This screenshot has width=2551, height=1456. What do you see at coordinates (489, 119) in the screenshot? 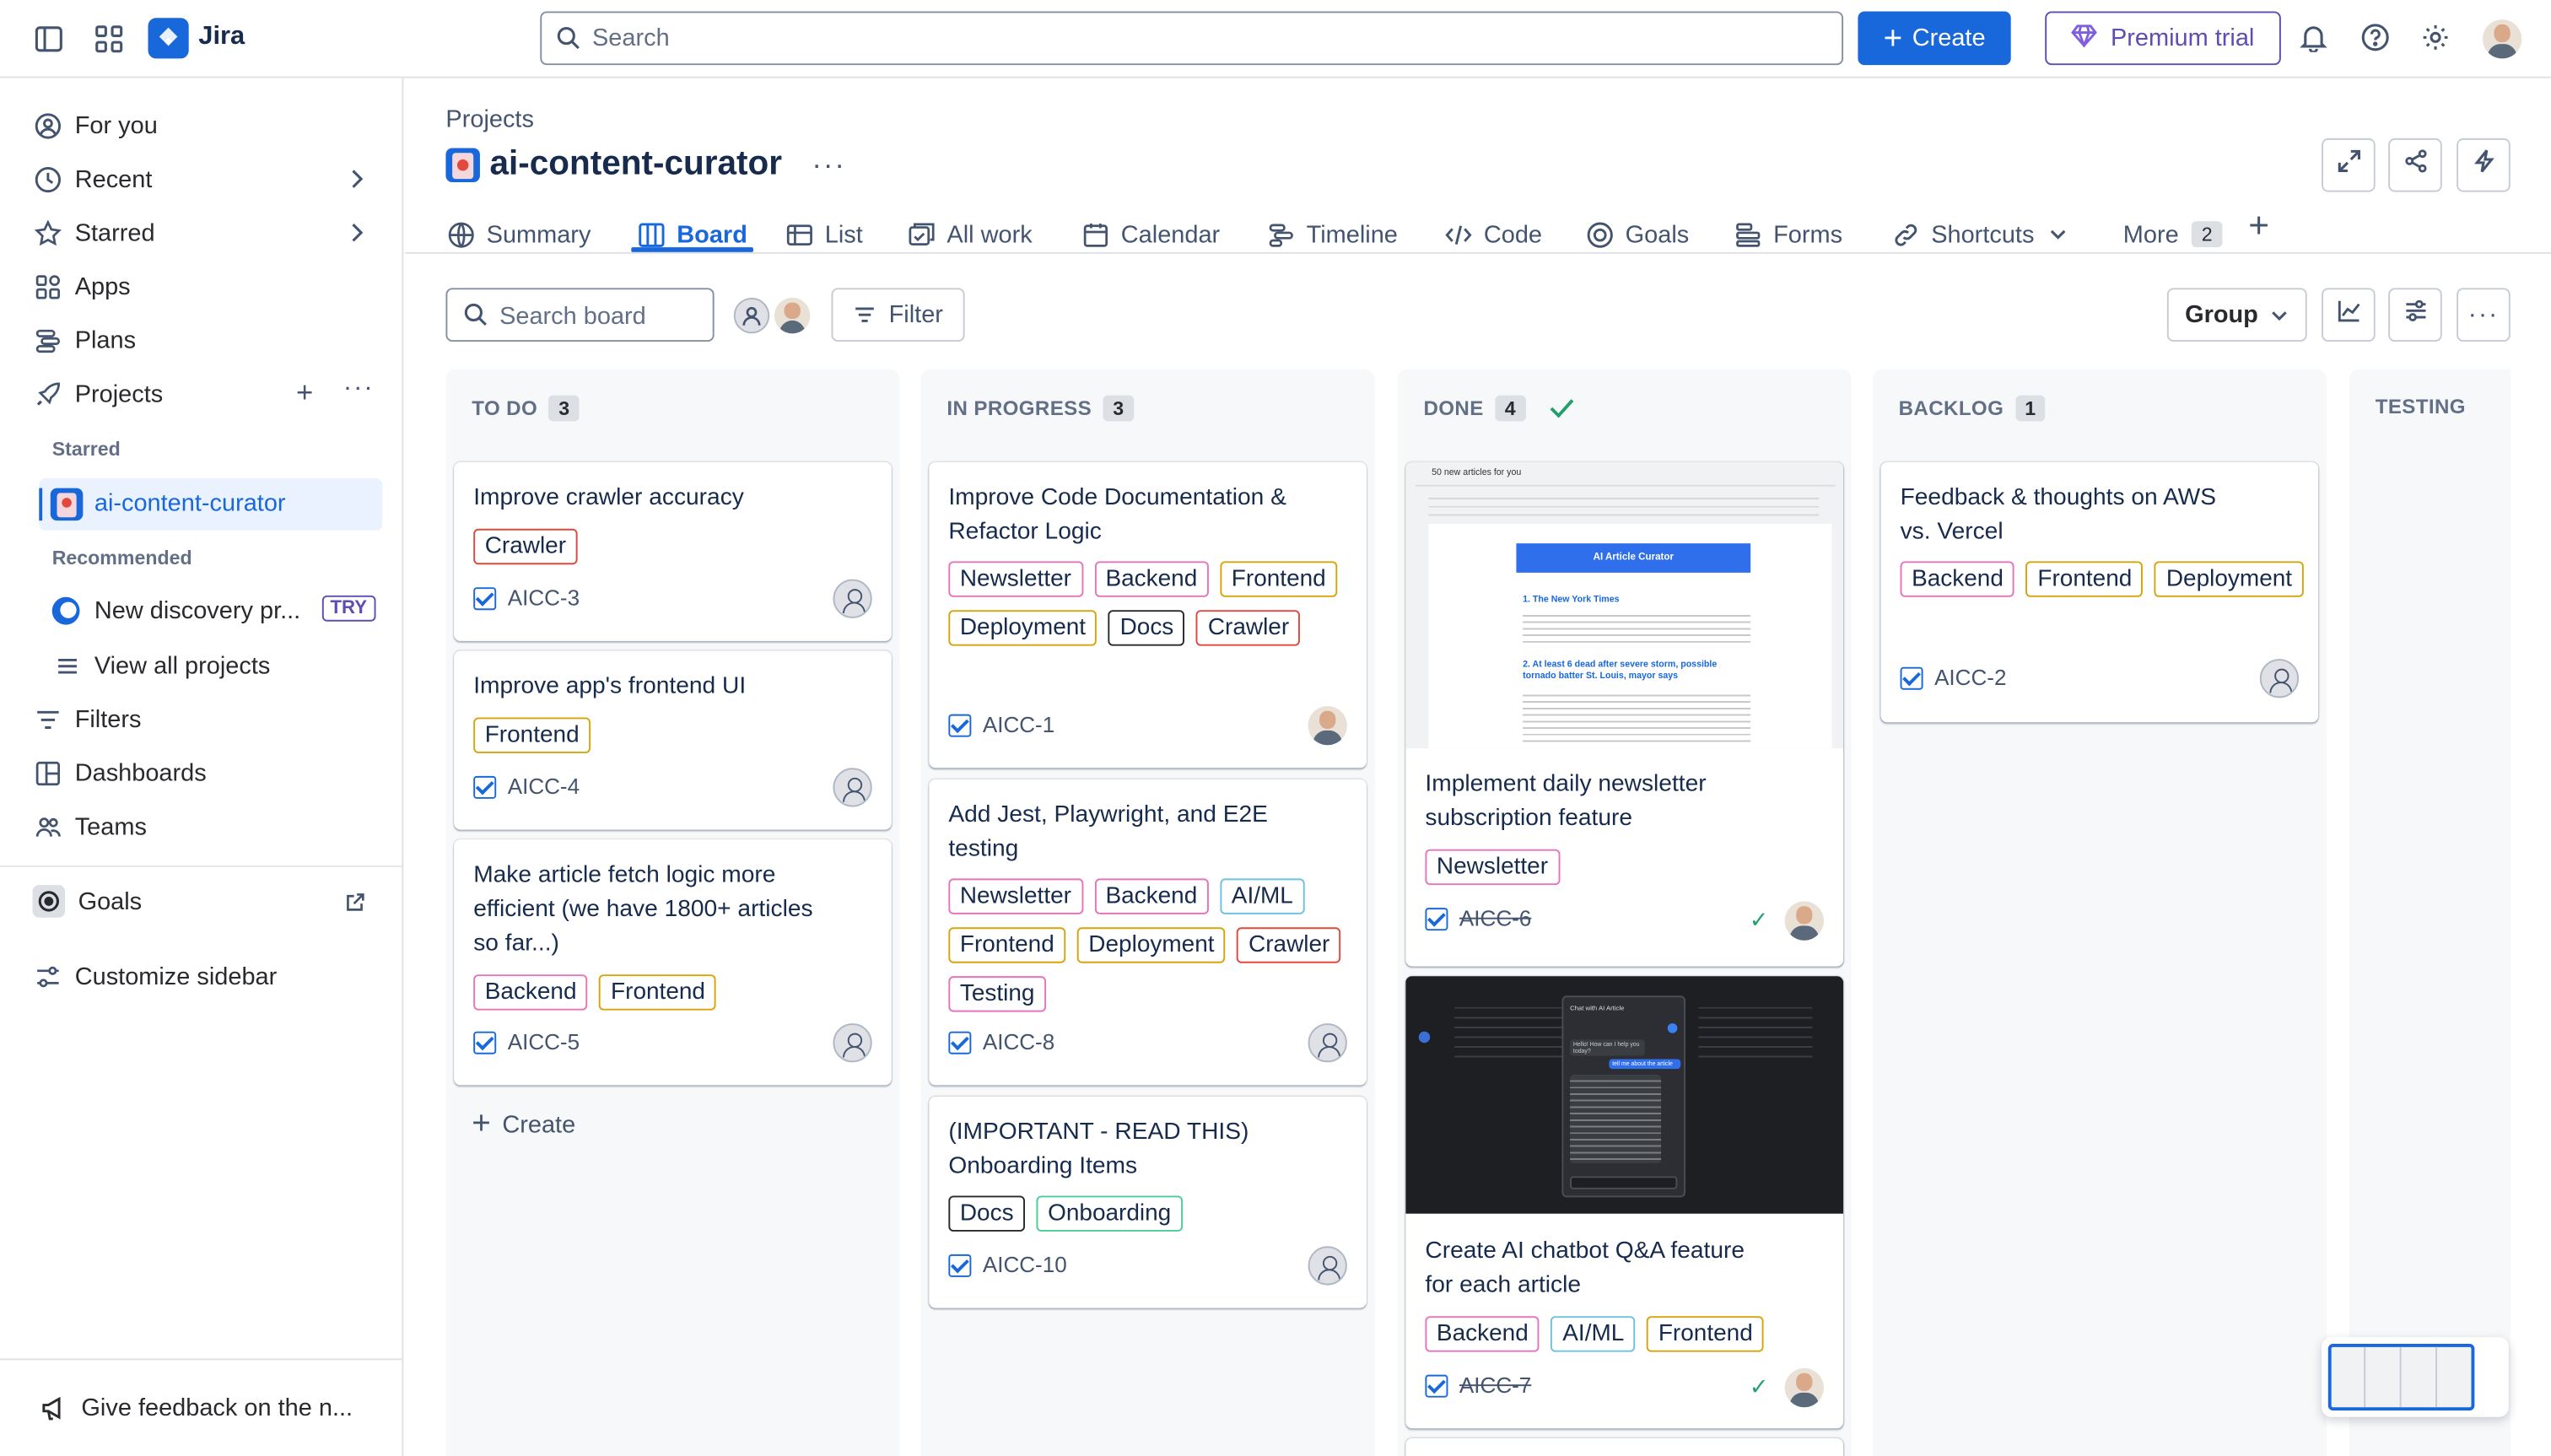
I see `breadcrumb: Projects` at bounding box center [489, 119].